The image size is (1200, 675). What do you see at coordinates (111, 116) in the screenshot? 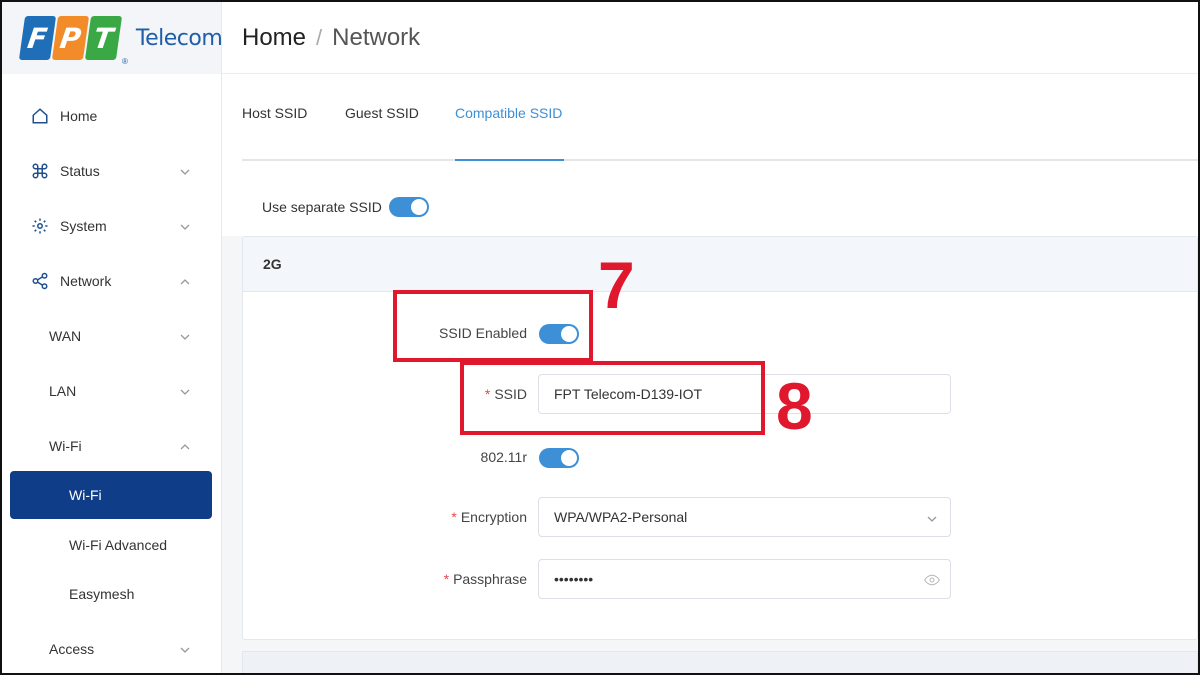
I see `sidebar-item-home: Home` at bounding box center [111, 116].